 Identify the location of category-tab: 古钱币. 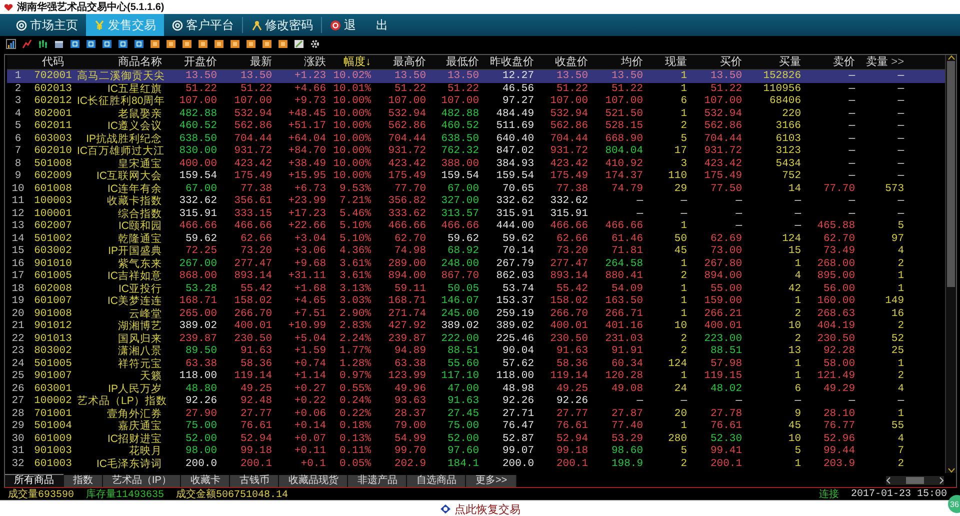
(255, 481).